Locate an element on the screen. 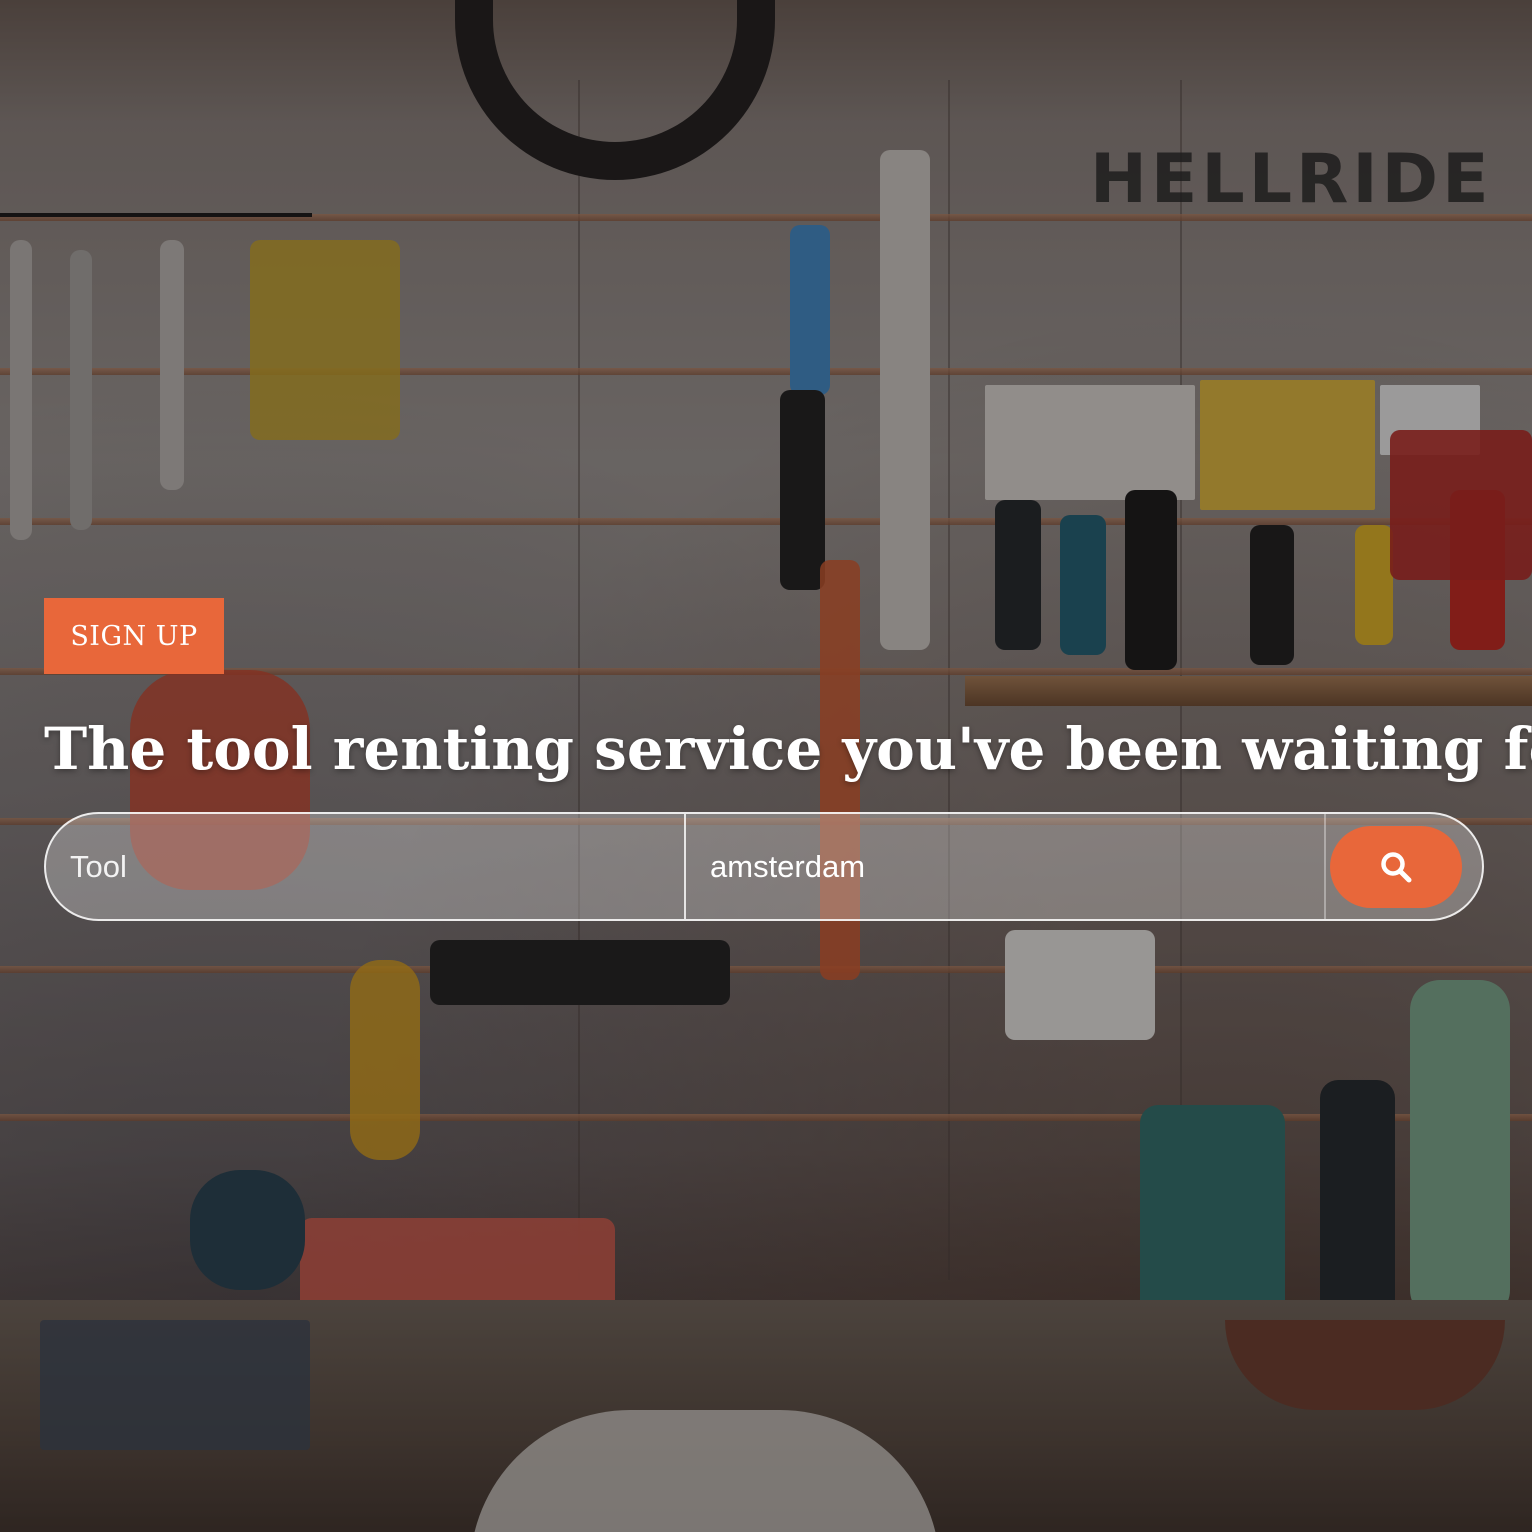  header-divider is located at coordinates (156, 215).